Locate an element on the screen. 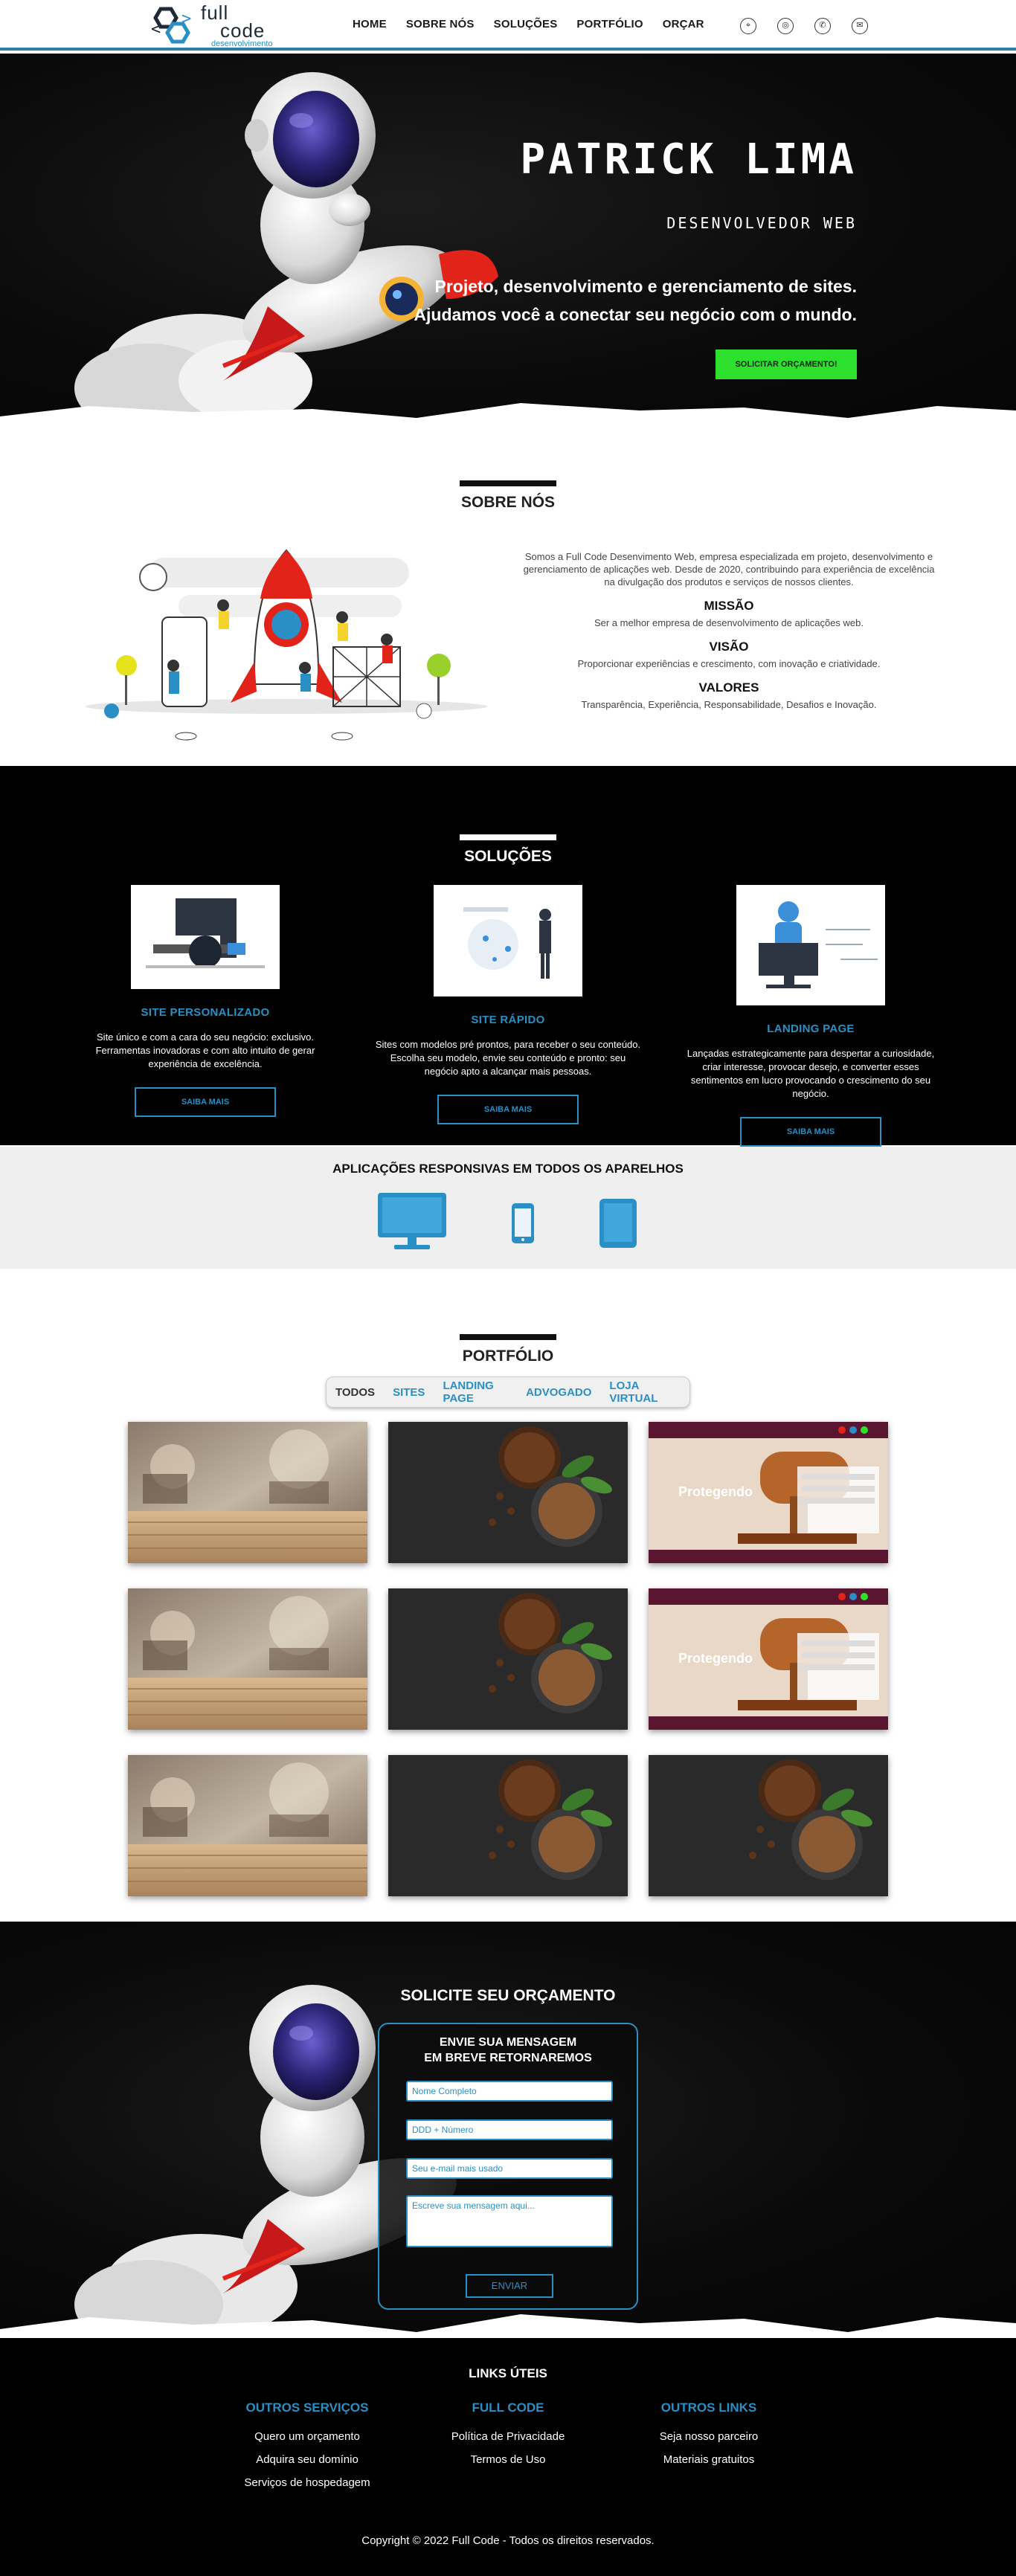  main-nav: HOME SOBRE NÓS SOLUÇÕES PORTFÓLIO ORÇAR is located at coordinates (538, 26).